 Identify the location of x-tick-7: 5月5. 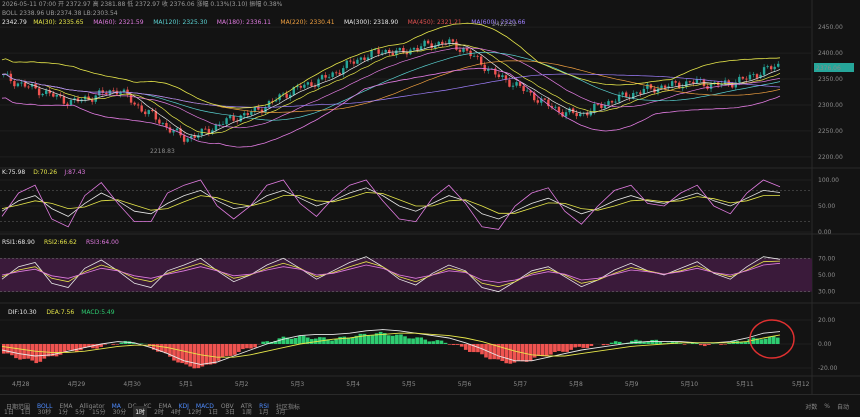
(409, 384).